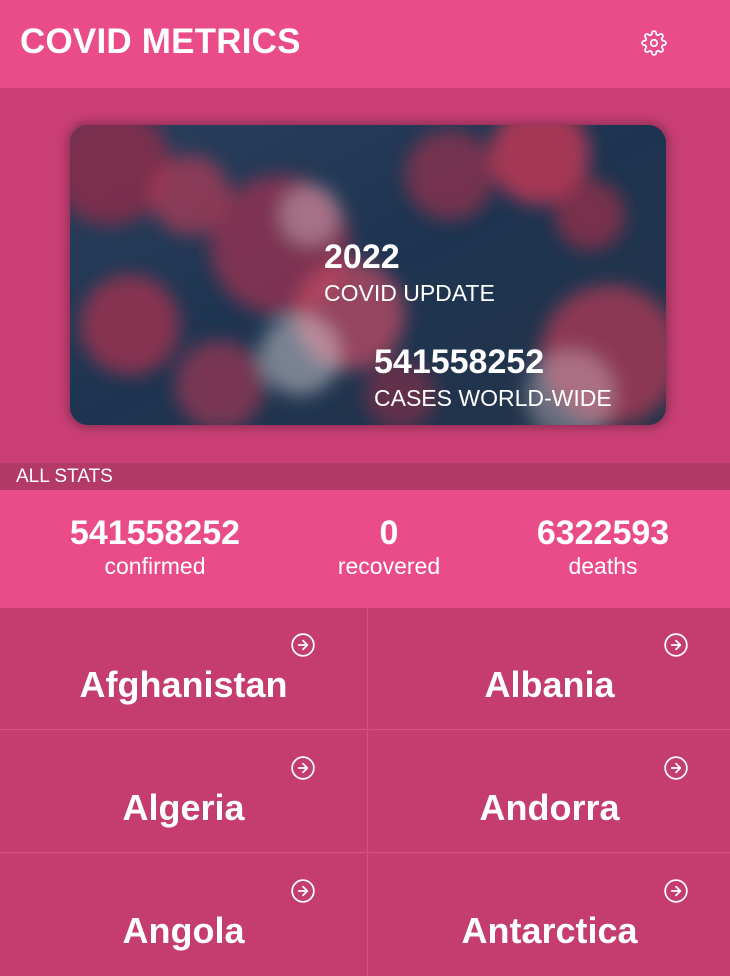 The image size is (730, 976). I want to click on hero-subtitle: COVID UPDATE, so click(409, 293).